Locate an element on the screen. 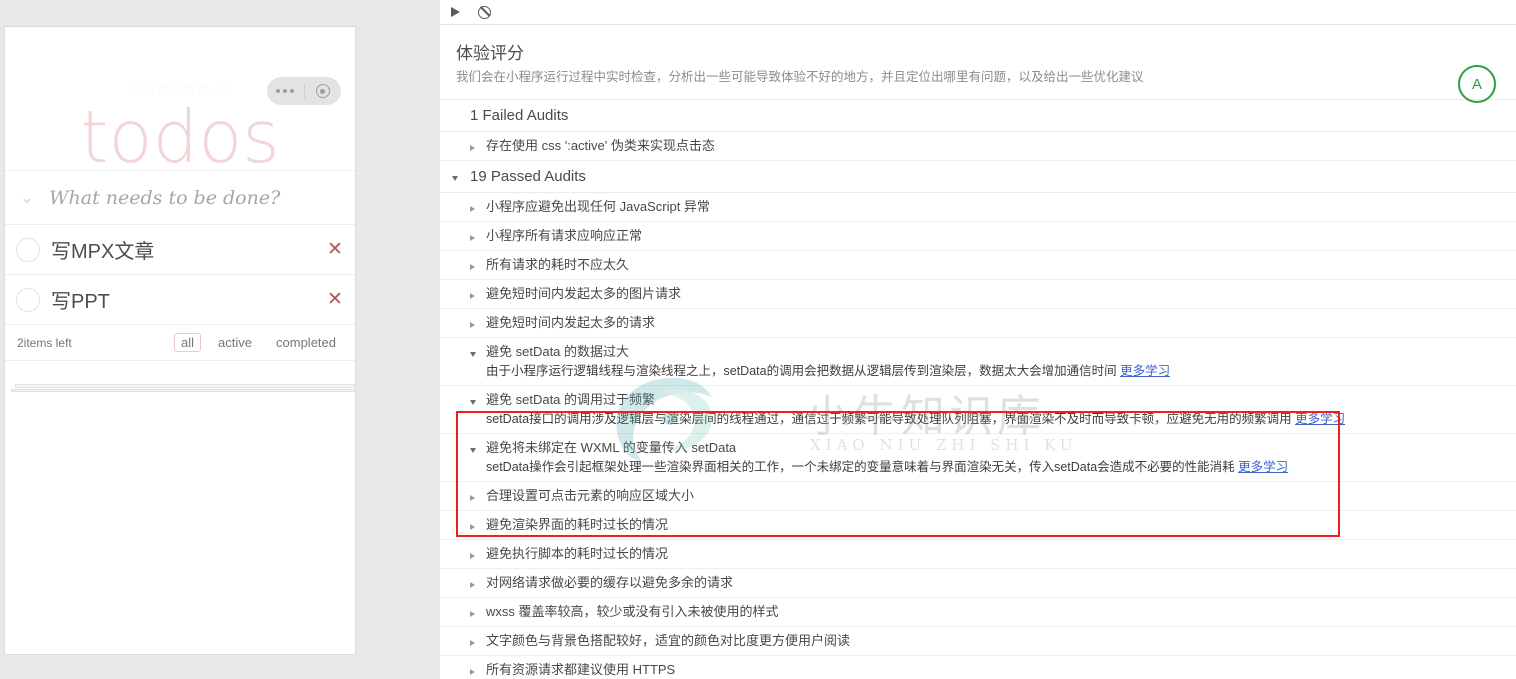 This screenshot has height=679, width=1516. filter-all: all is located at coordinates (188, 342).